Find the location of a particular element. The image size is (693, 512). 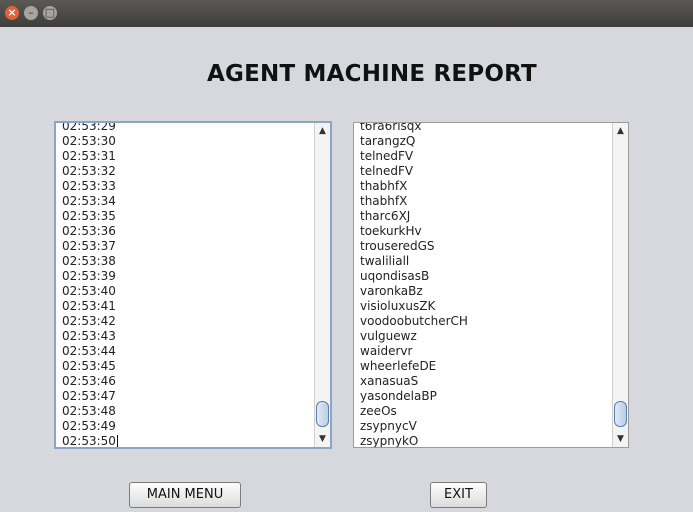

exit-button: EXIT is located at coordinates (458, 495).